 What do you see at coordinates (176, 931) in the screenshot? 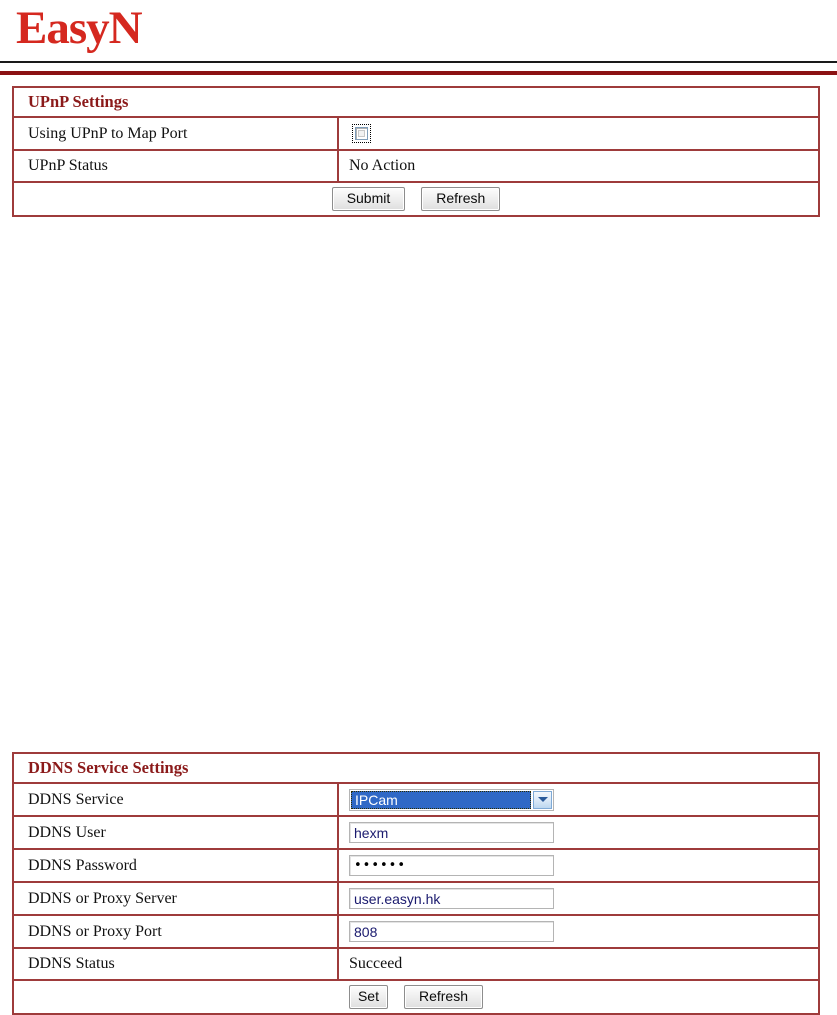
I see `ddns-port-label: DDNS or Proxy Port` at bounding box center [176, 931].